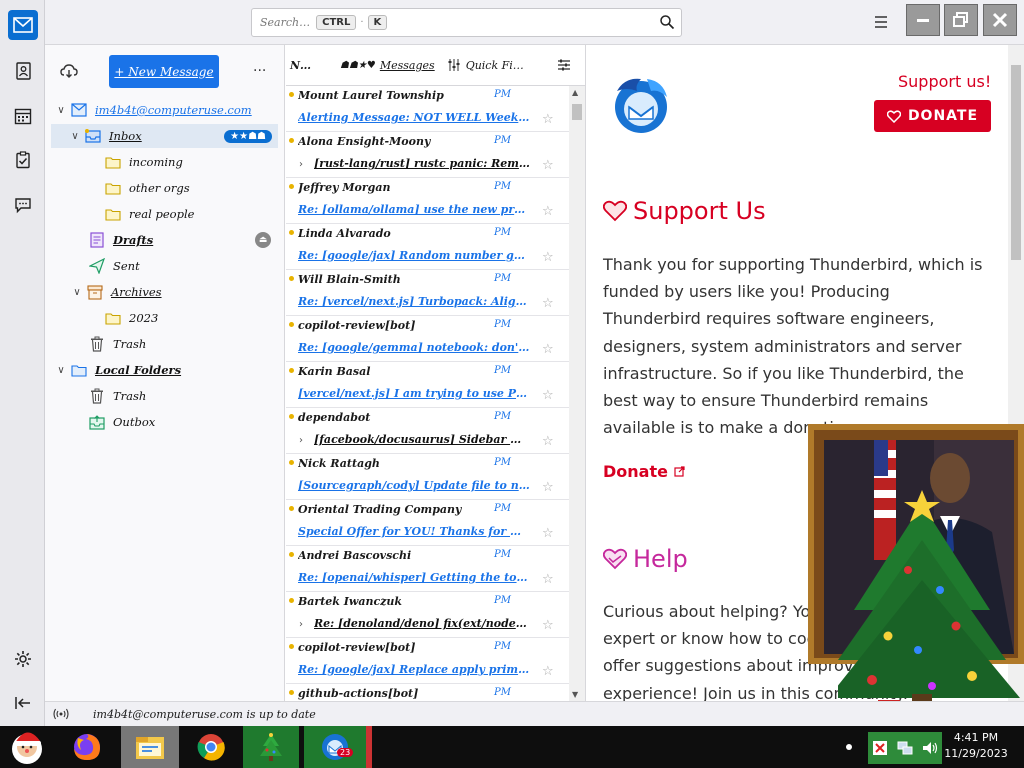 The height and width of the screenshot is (768, 1024). I want to click on folder-other-orgs: other orgs, so click(147, 188).